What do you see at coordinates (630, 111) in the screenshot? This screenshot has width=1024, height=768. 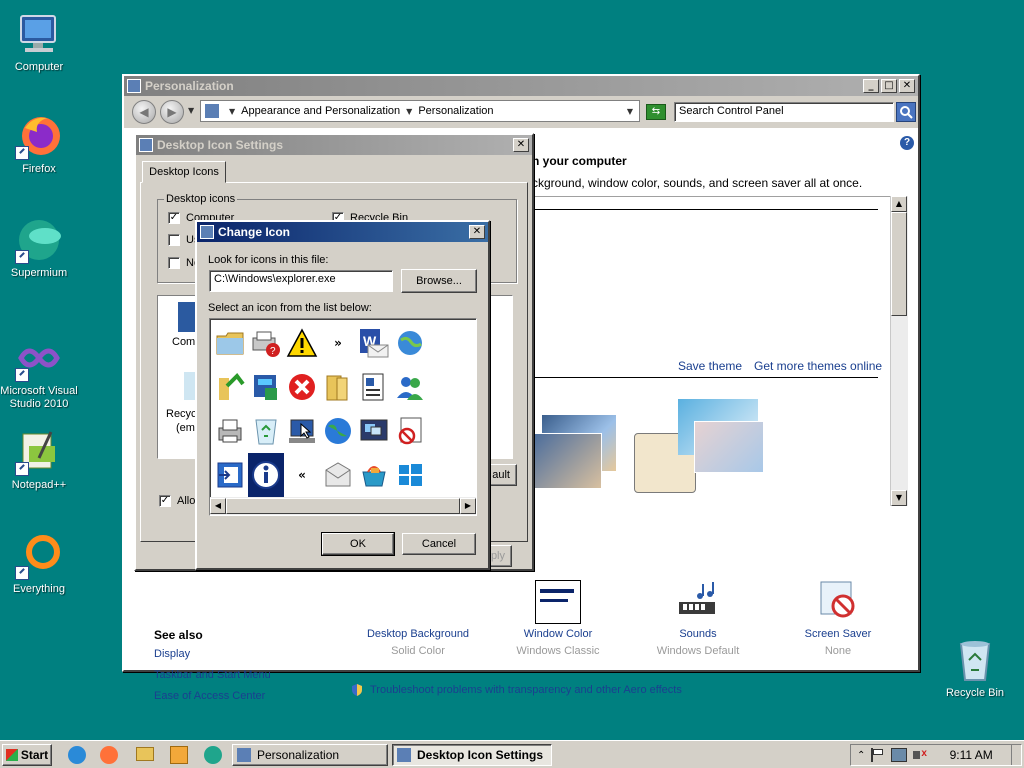 I see `chevron-down-icon: ▼` at bounding box center [630, 111].